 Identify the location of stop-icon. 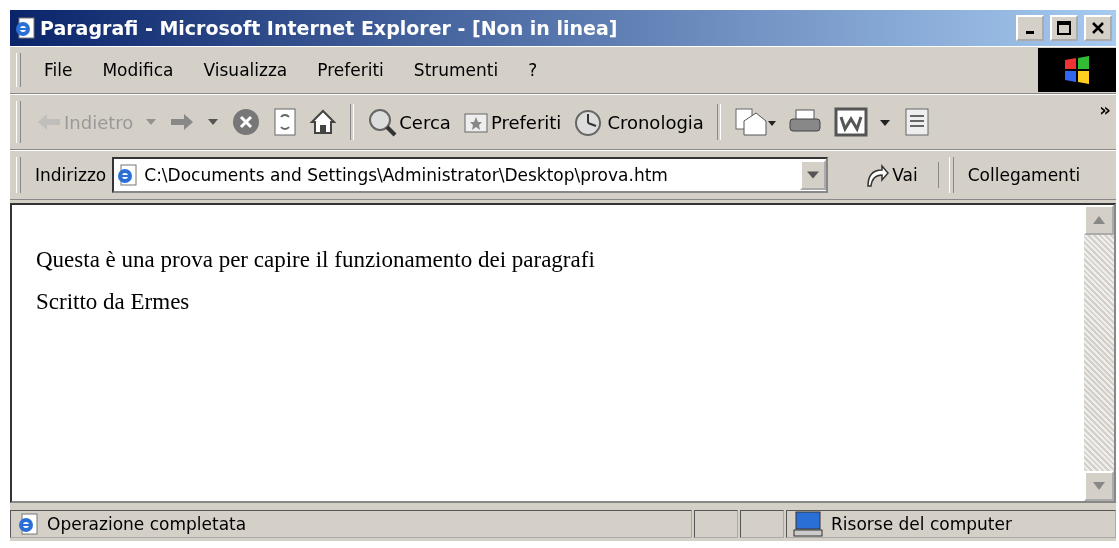
(246, 122).